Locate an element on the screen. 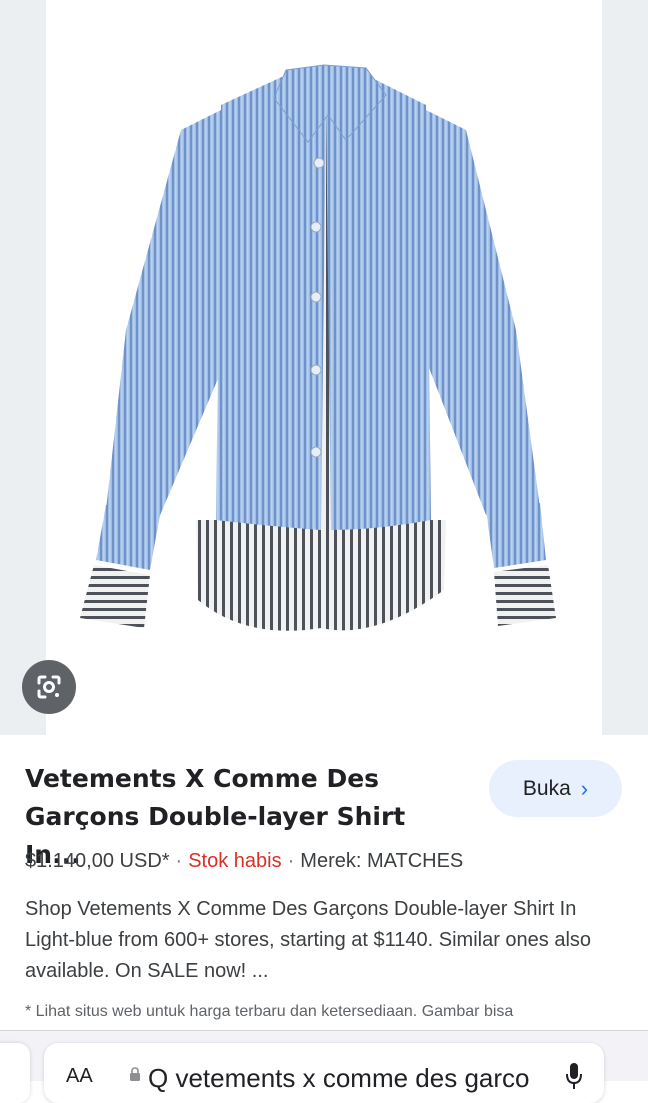 The width and height of the screenshot is (648, 1103). url-text: Q vetements x comme des garco is located at coordinates (339, 1078).